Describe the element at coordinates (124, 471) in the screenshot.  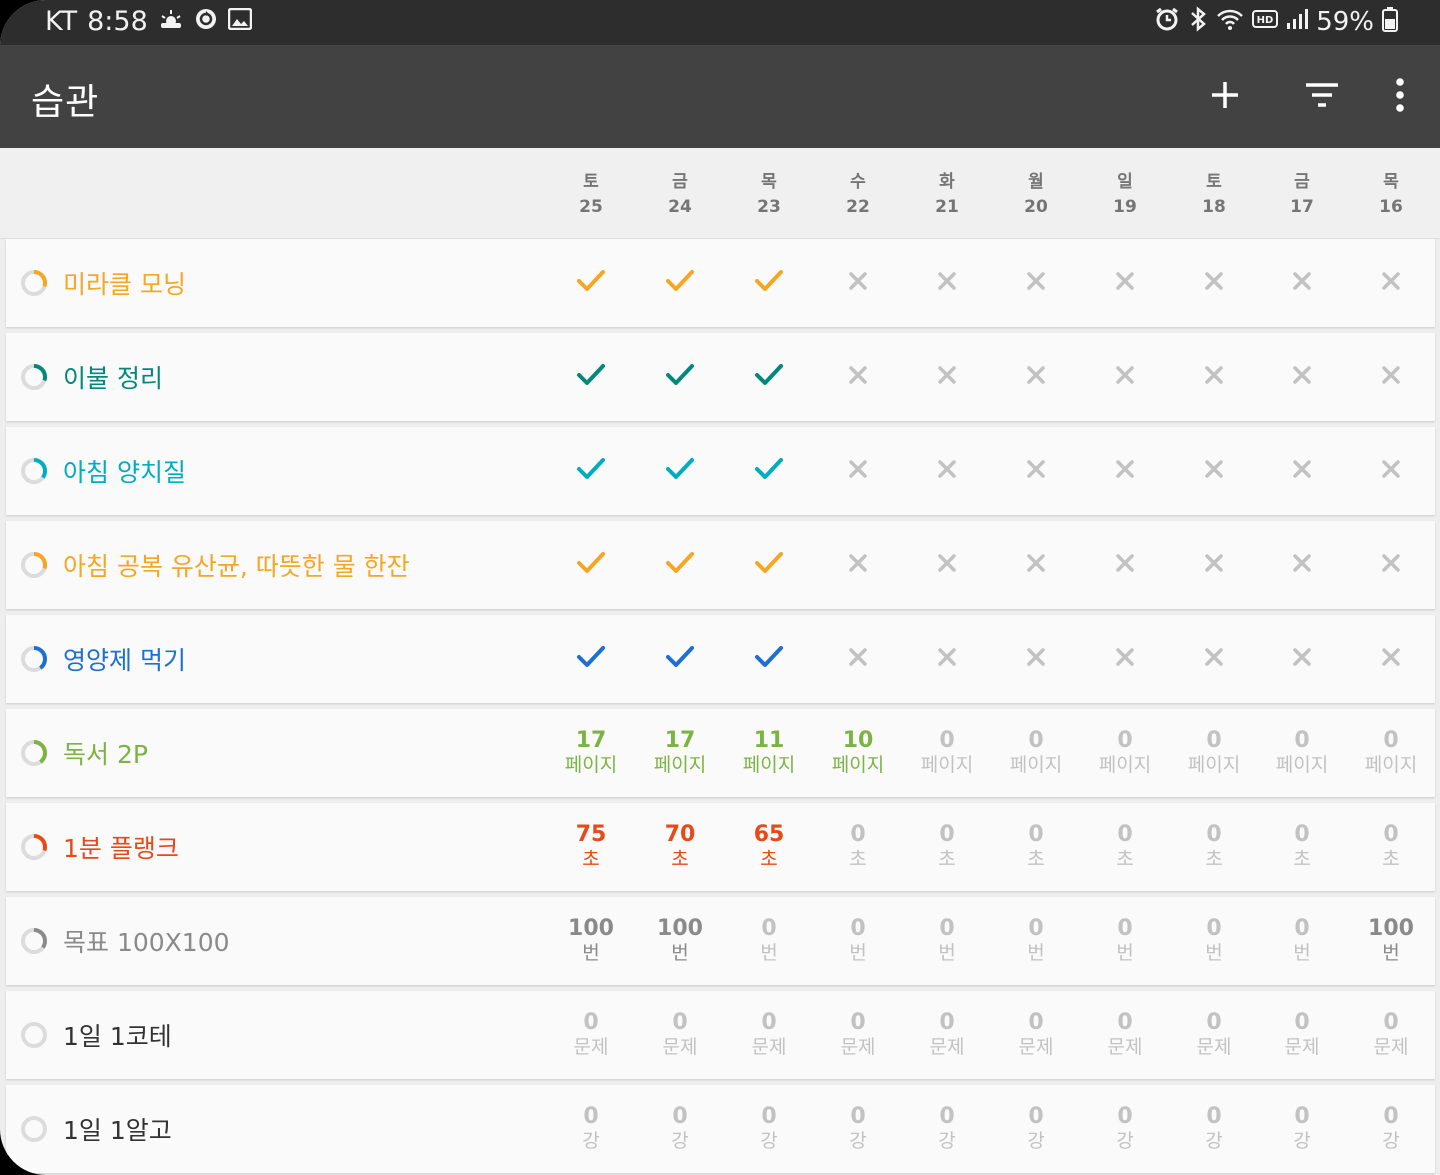
I see `habit-name: 아침 양치질` at that location.